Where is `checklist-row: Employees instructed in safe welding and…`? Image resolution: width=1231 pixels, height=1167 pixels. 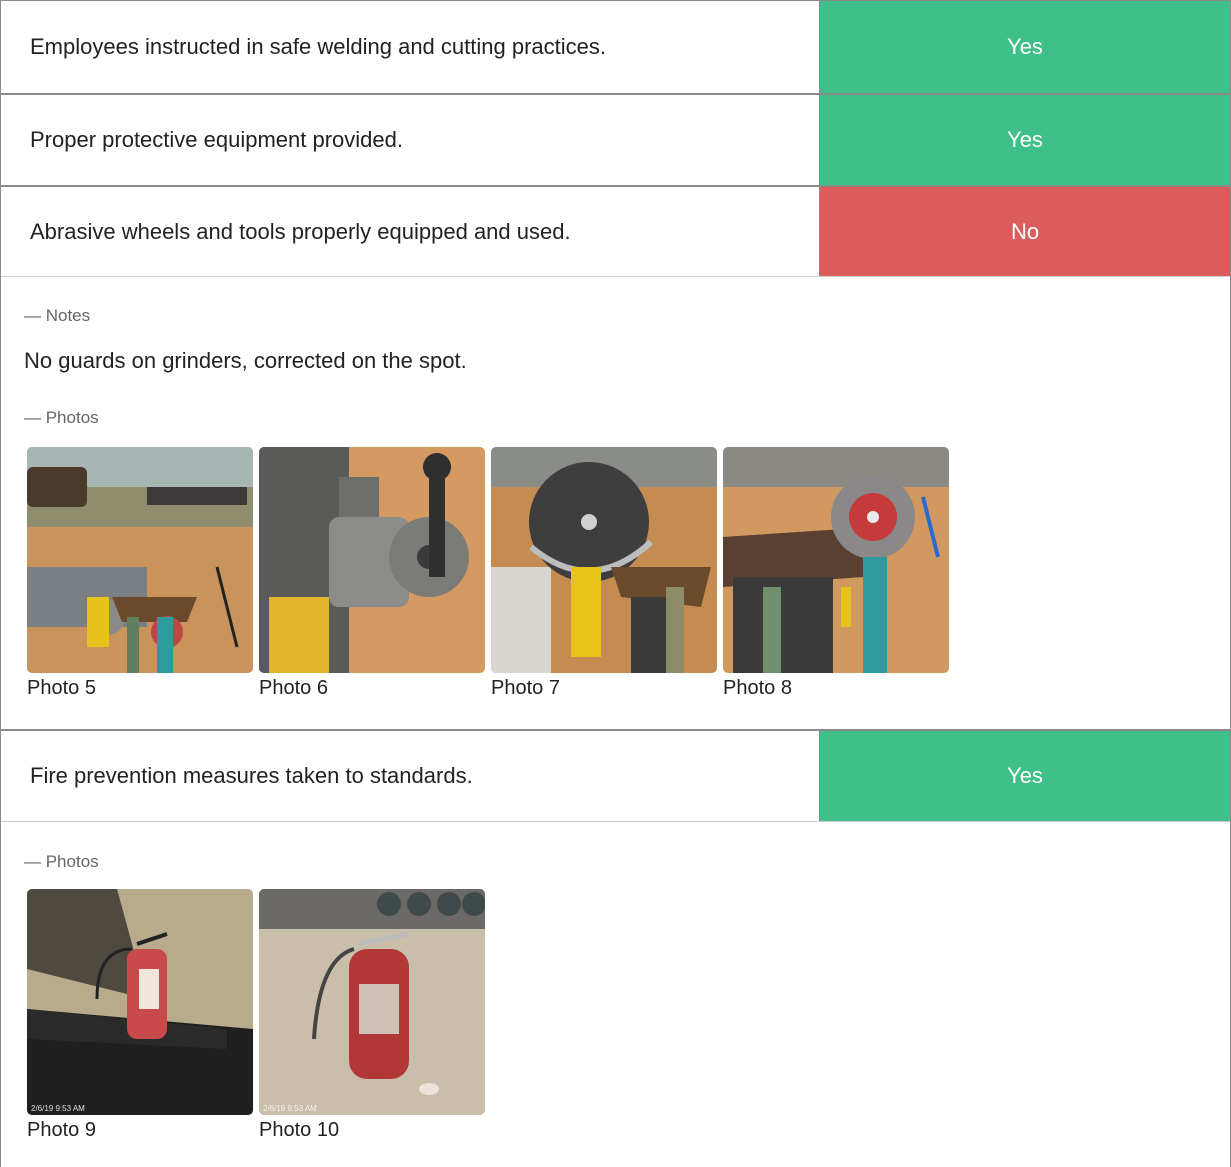
checklist-row: Employees instructed in safe welding and… is located at coordinates (615, 46).